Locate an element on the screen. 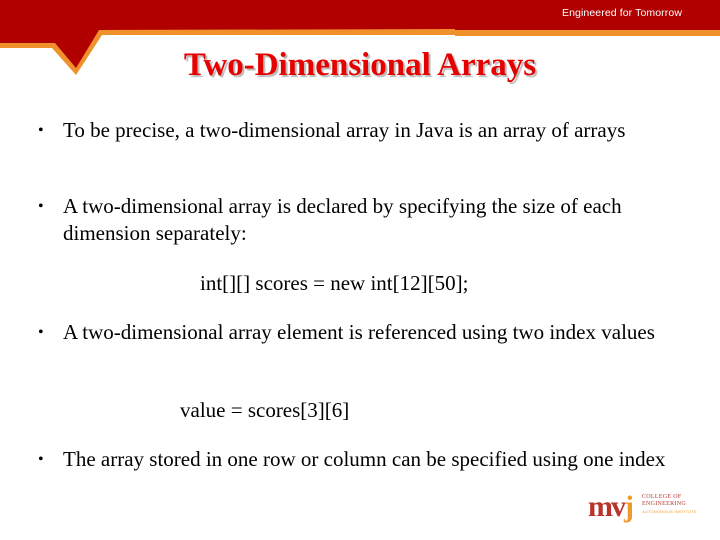 The image size is (720, 540). logo-name: COLLEGE OF ENGINEERING is located at coordinates (664, 501).